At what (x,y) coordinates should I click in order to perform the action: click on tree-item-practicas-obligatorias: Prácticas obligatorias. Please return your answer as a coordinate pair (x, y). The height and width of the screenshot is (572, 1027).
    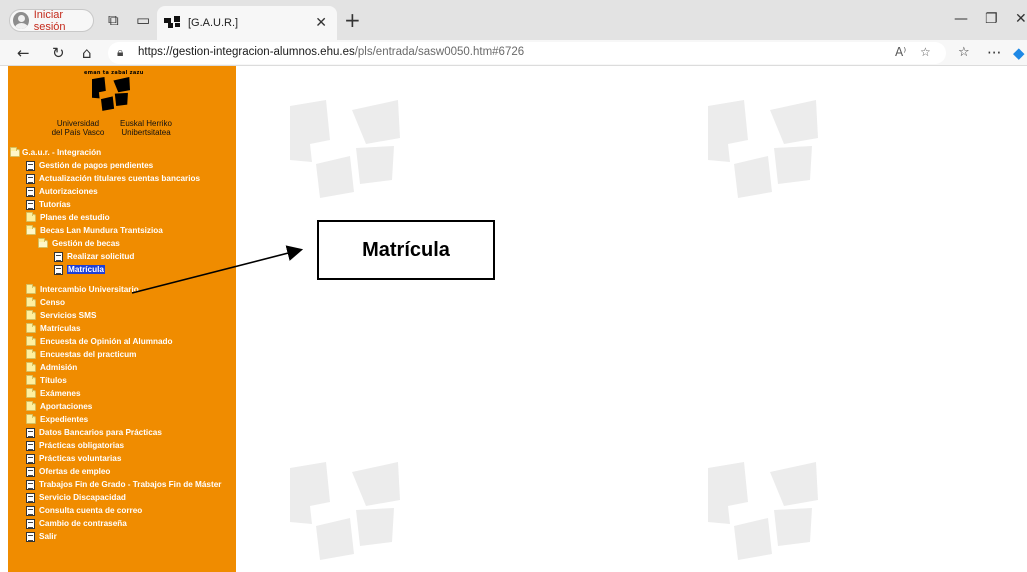
    Looking at the image, I should click on (75, 445).